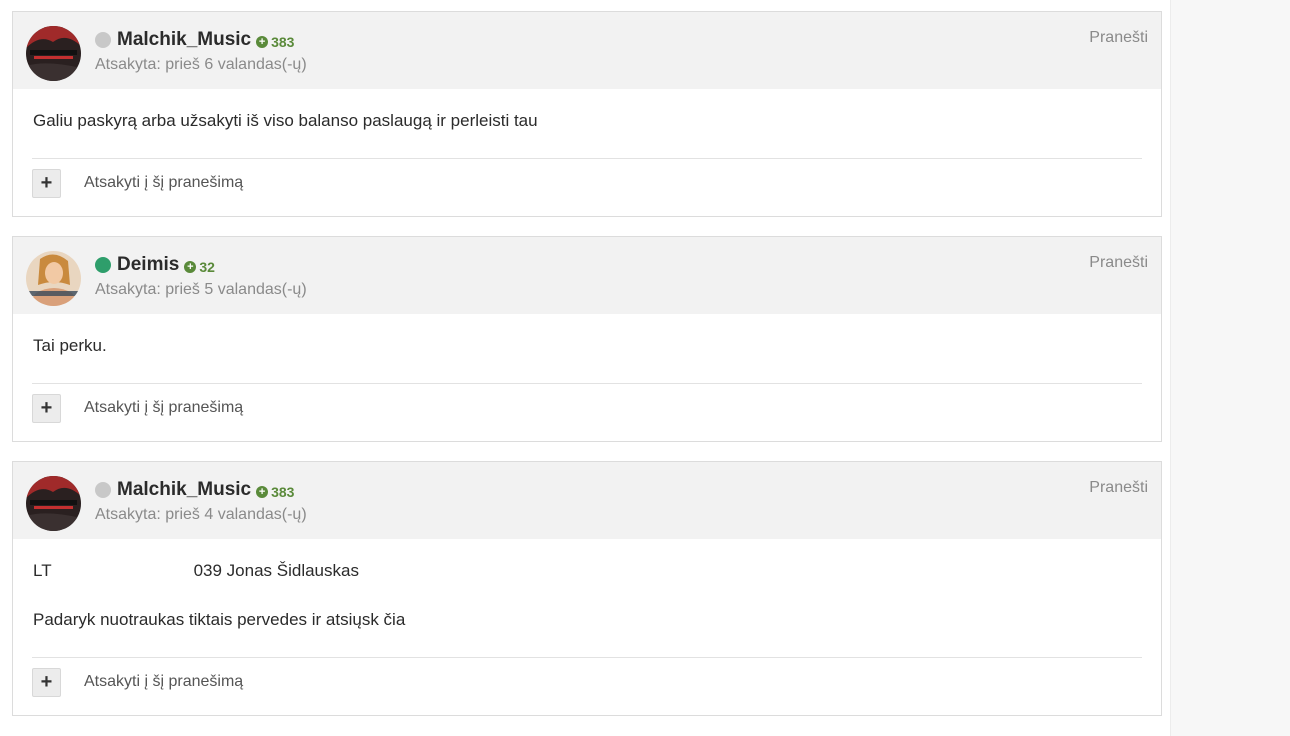  I want to click on iban-suffix-recipient: 039 Jonas Šidlauskas, so click(276, 570).